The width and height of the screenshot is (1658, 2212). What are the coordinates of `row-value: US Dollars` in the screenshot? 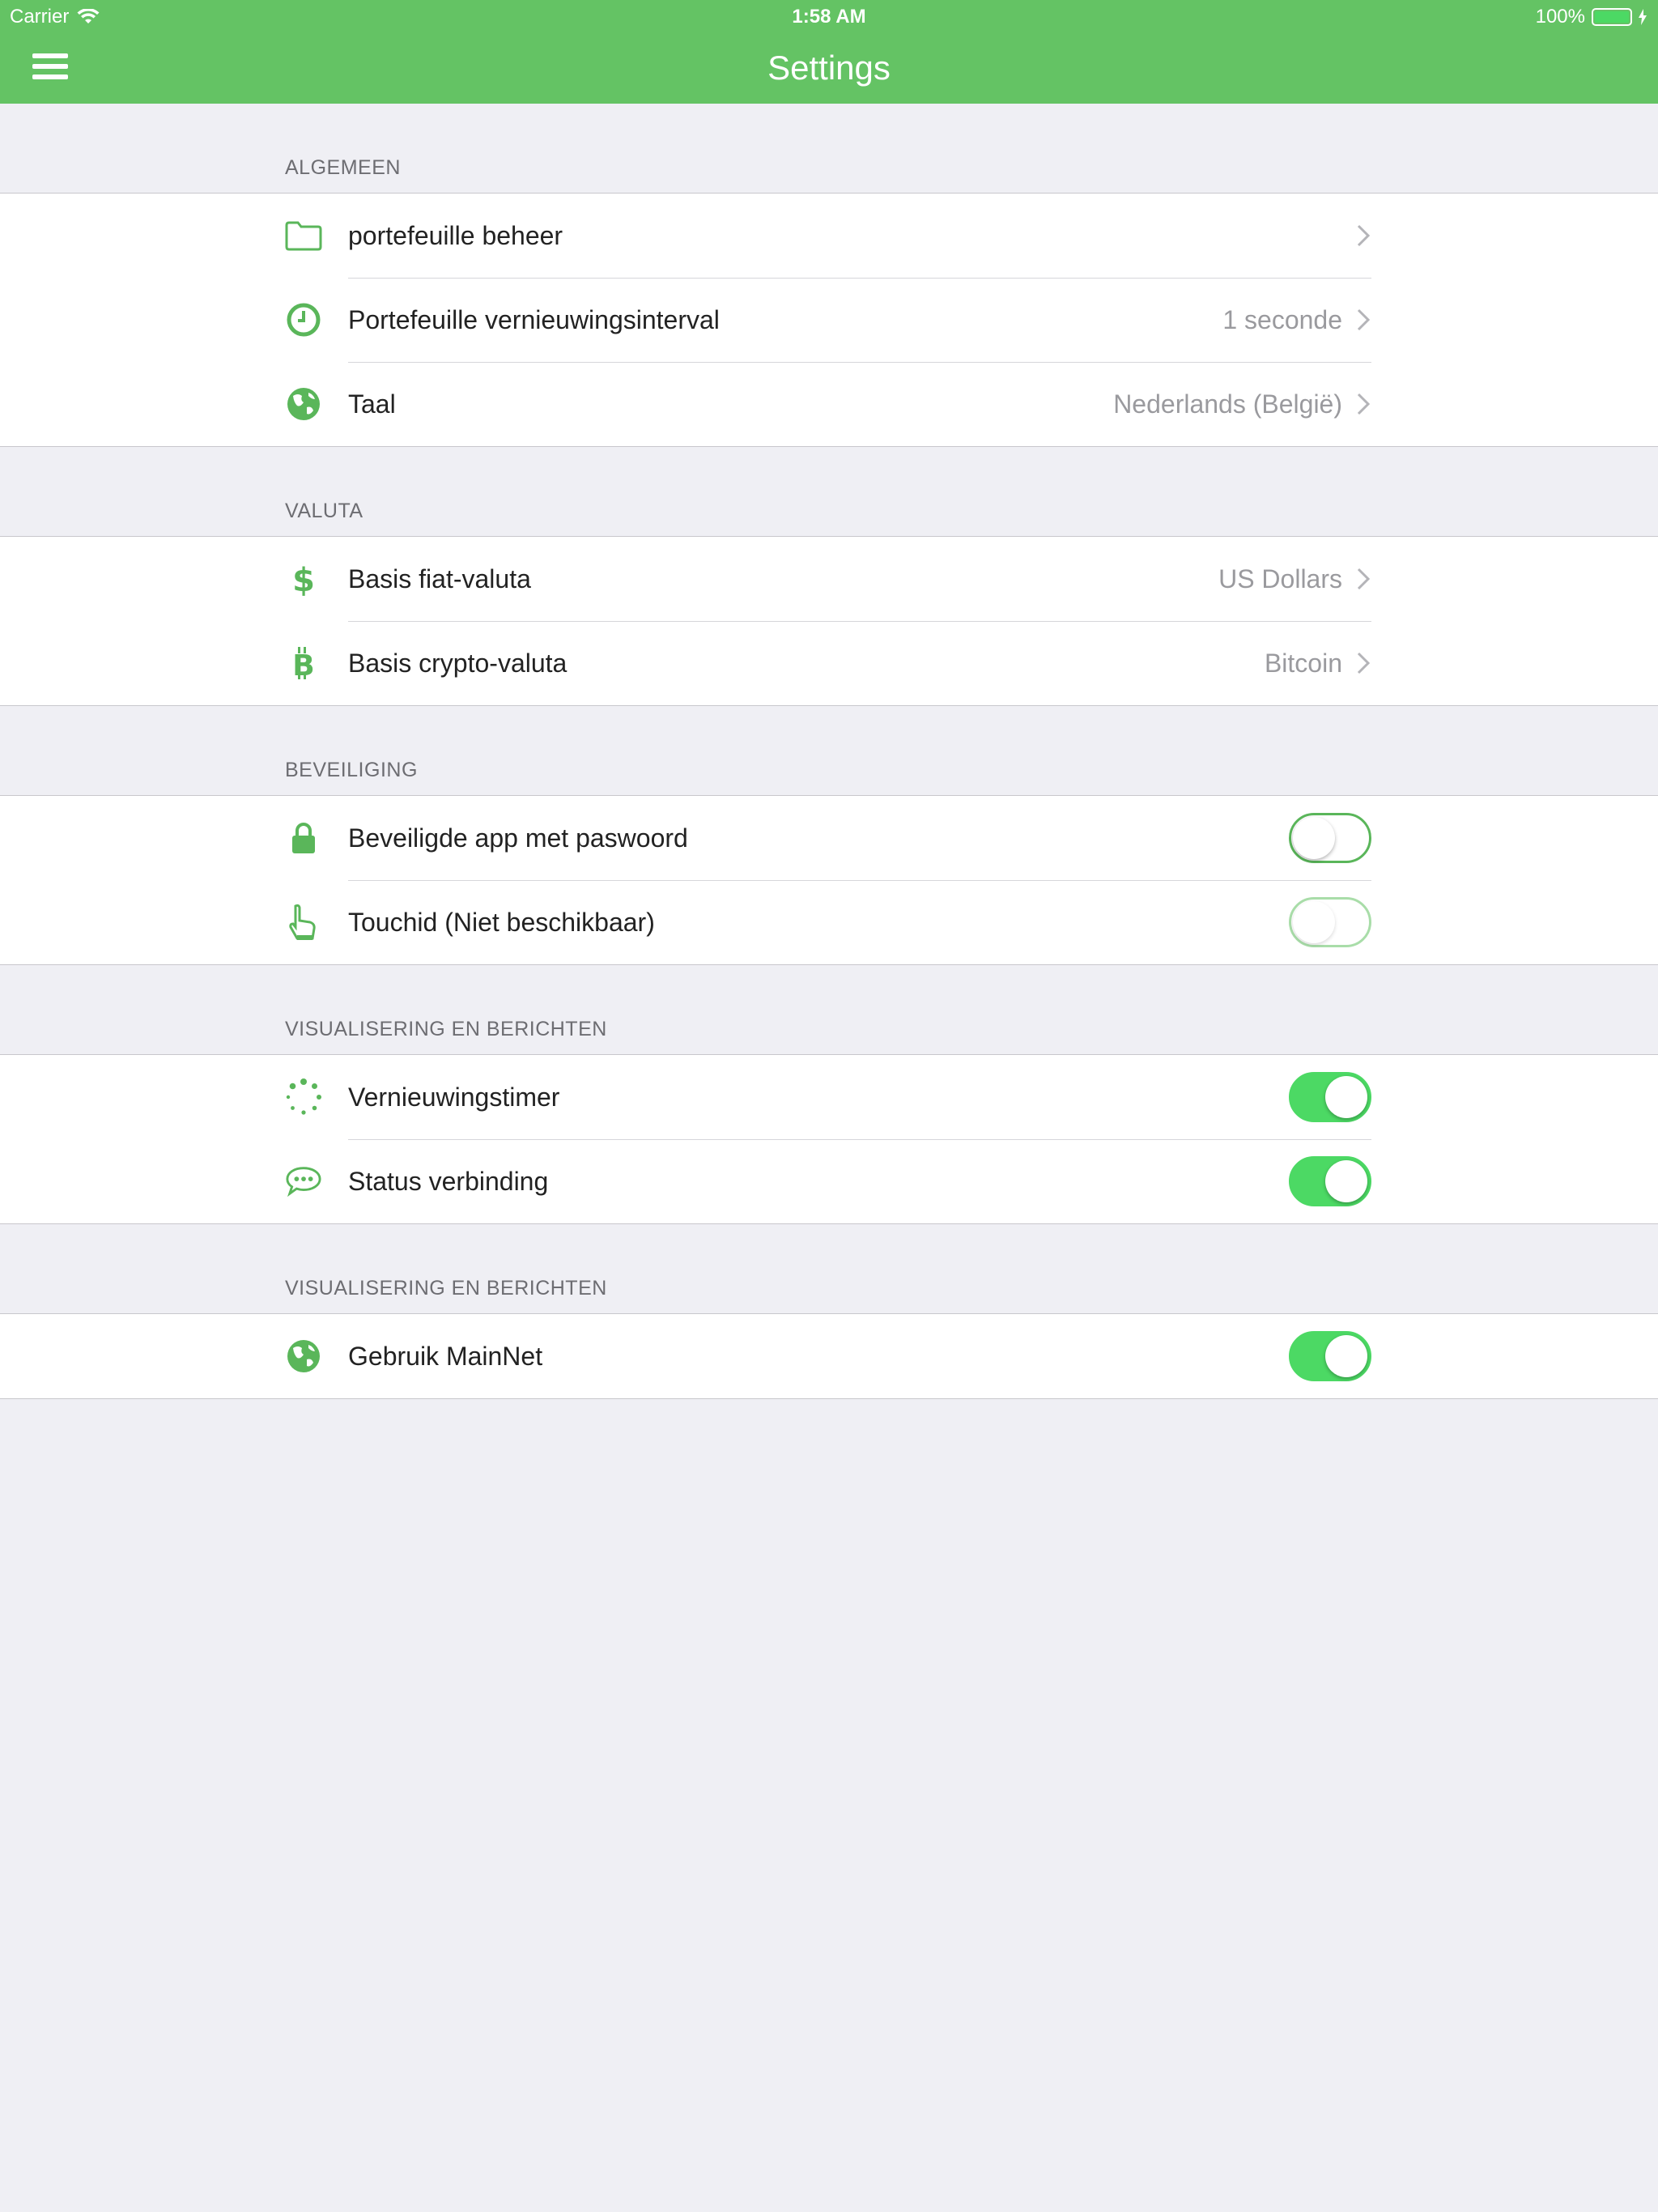 It's located at (1280, 578).